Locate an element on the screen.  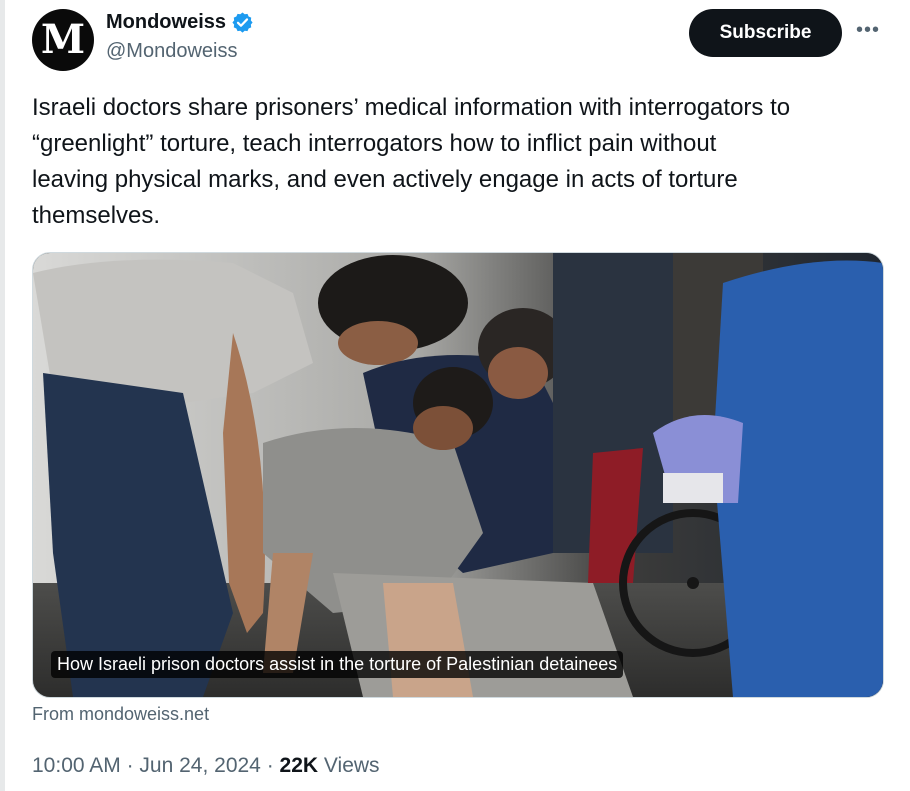
verified-badge-icon is located at coordinates (242, 22).